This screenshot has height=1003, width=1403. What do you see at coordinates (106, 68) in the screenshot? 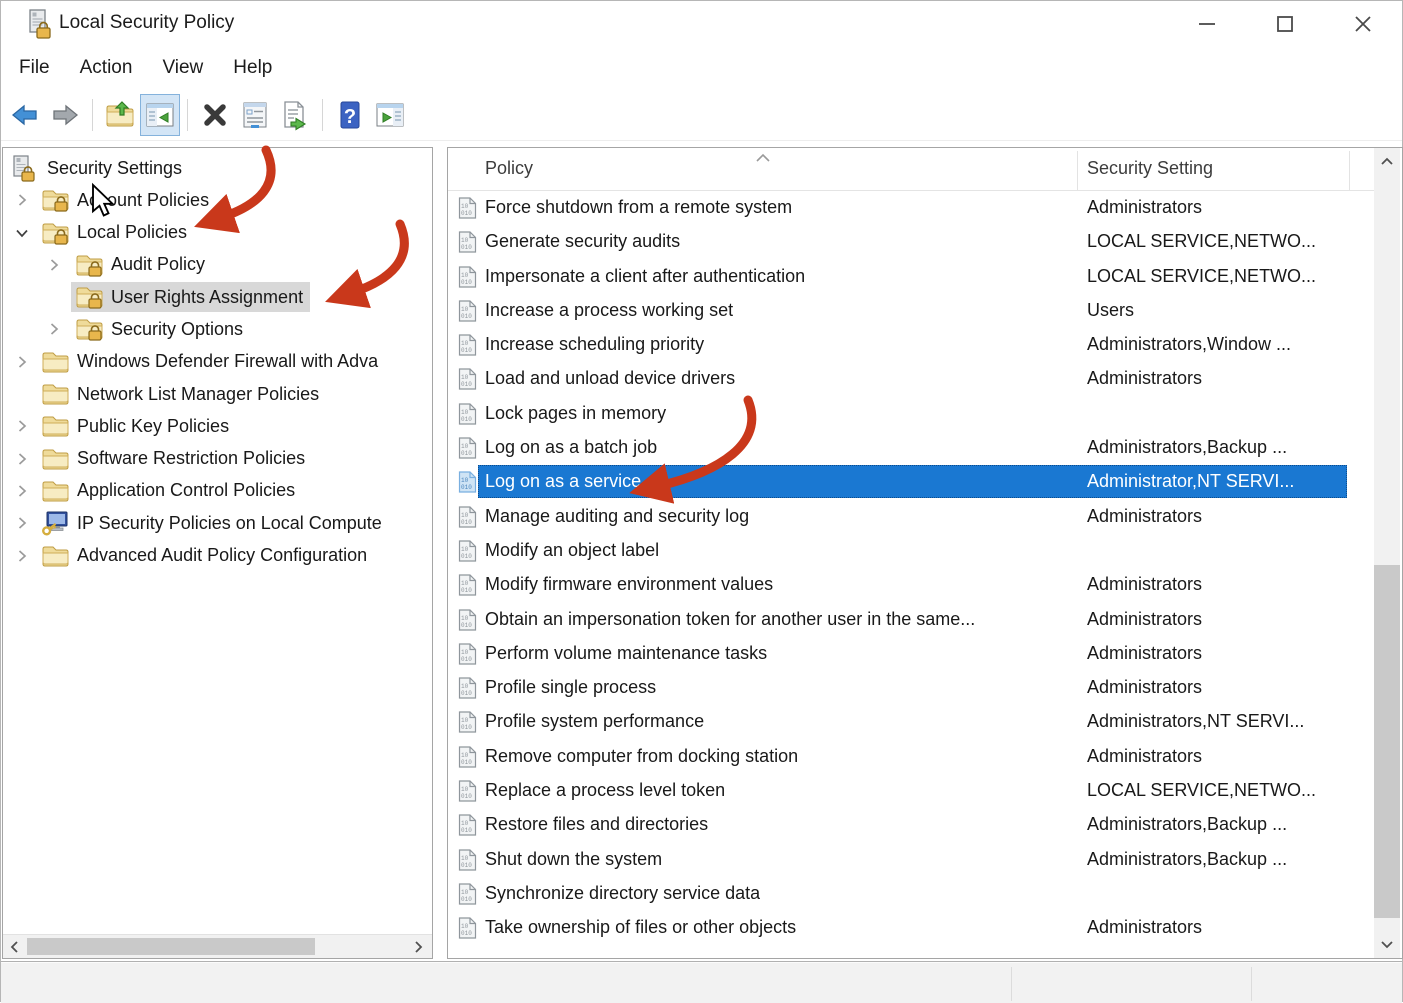
I see `menu-action: Action` at bounding box center [106, 68].